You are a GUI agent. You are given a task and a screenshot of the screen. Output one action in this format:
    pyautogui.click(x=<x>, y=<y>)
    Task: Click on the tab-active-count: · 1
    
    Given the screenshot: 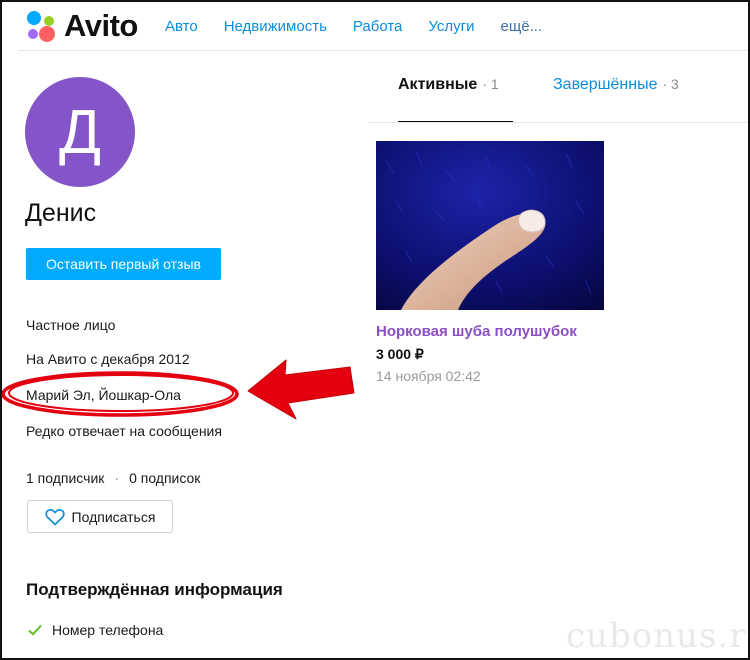 What is the action you would take?
    pyautogui.click(x=490, y=84)
    